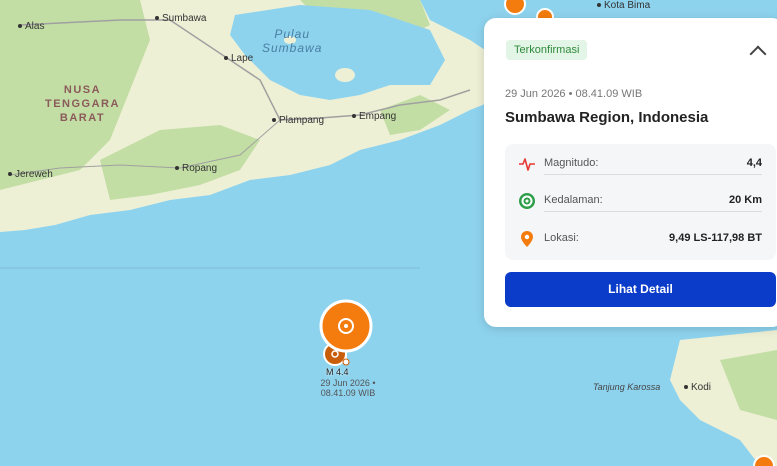 The height and width of the screenshot is (466, 777). I want to click on depth-value: 20 Km, so click(745, 200).